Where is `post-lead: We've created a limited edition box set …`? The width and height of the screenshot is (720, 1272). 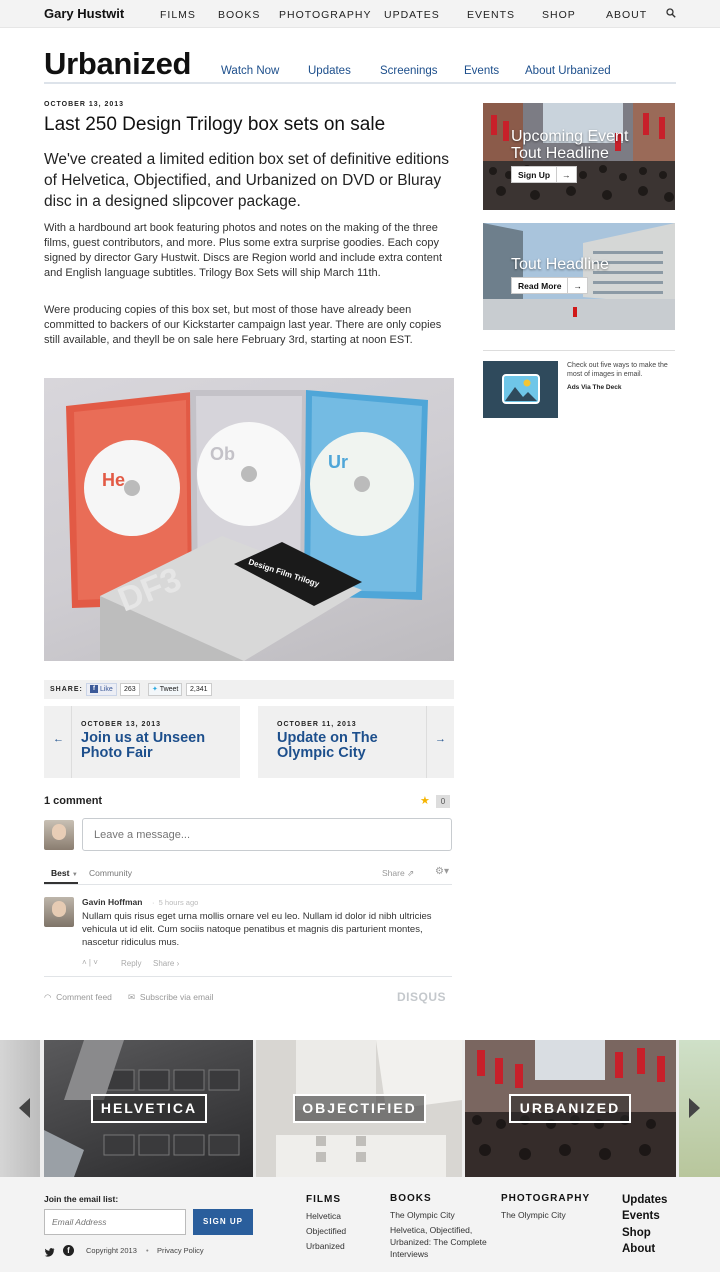 post-lead: We've created a limited edition box set … is located at coordinates (247, 180).